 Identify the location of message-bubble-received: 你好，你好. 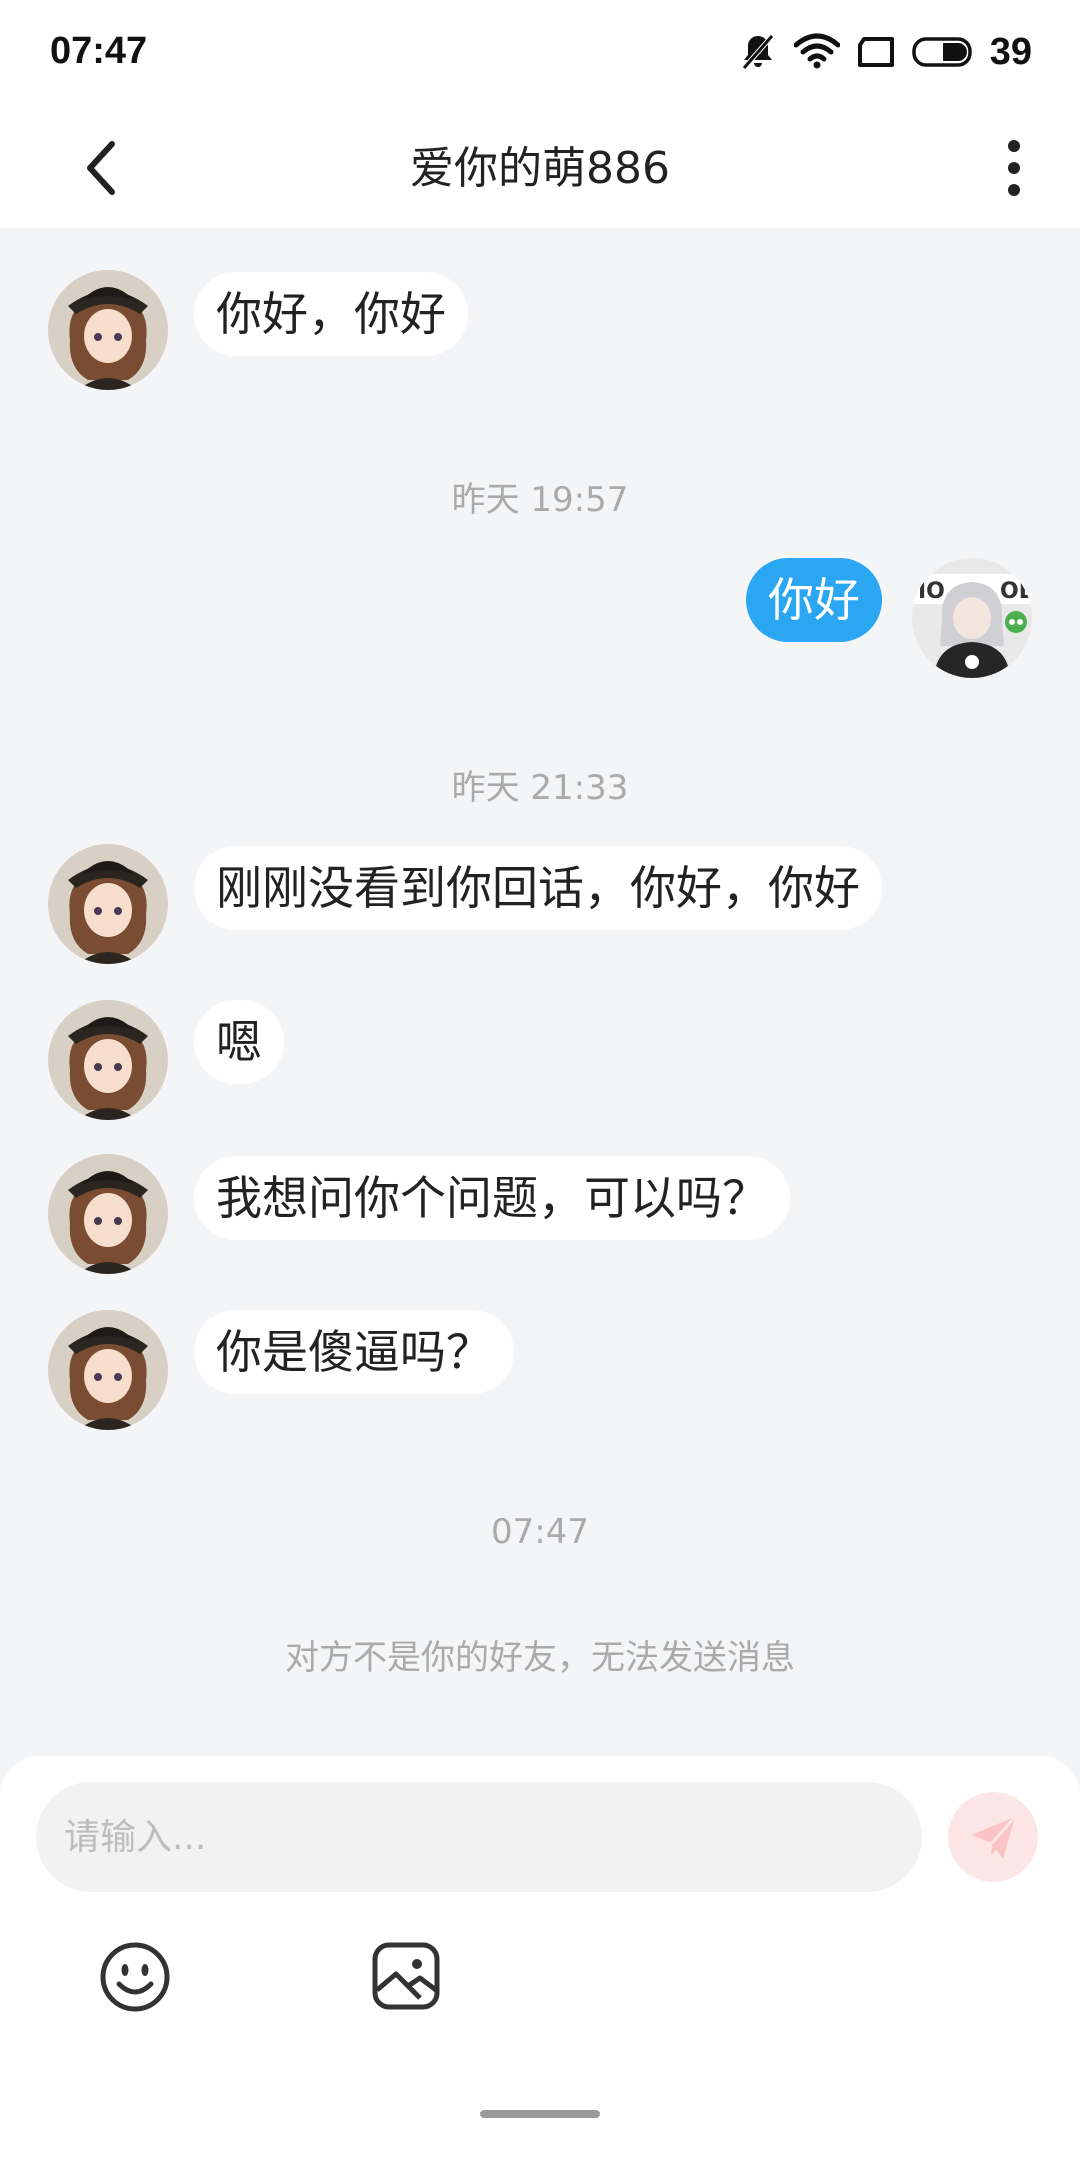
(331, 314).